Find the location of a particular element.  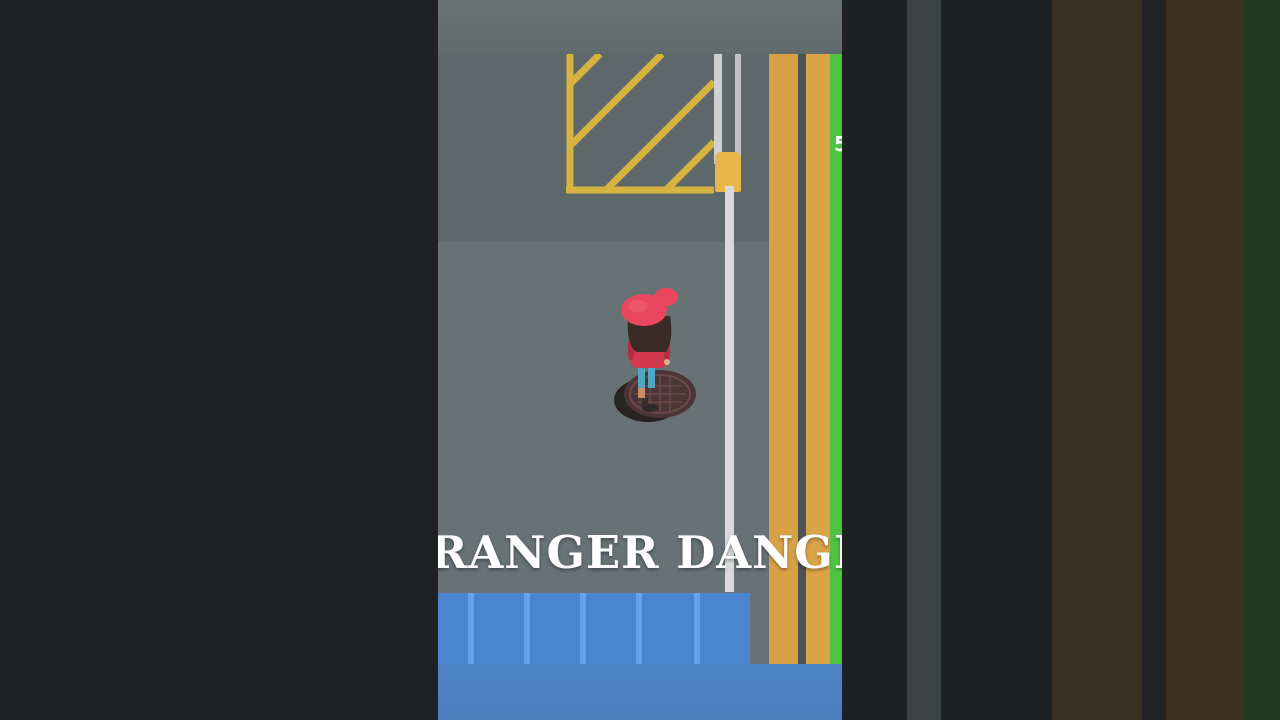

pole-right is located at coordinates (738, 109).